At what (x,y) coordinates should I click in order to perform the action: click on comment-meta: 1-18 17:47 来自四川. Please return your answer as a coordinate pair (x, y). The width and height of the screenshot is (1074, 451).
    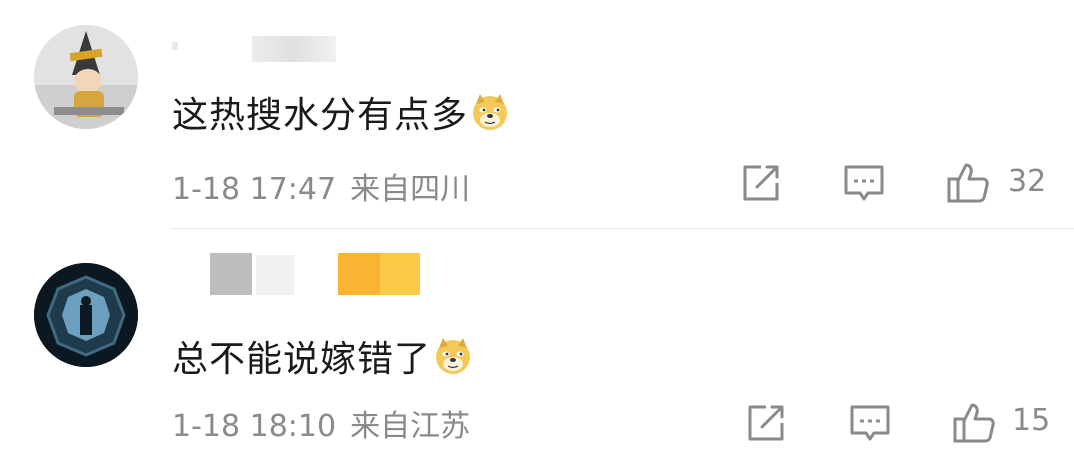
    Looking at the image, I should click on (321, 186).